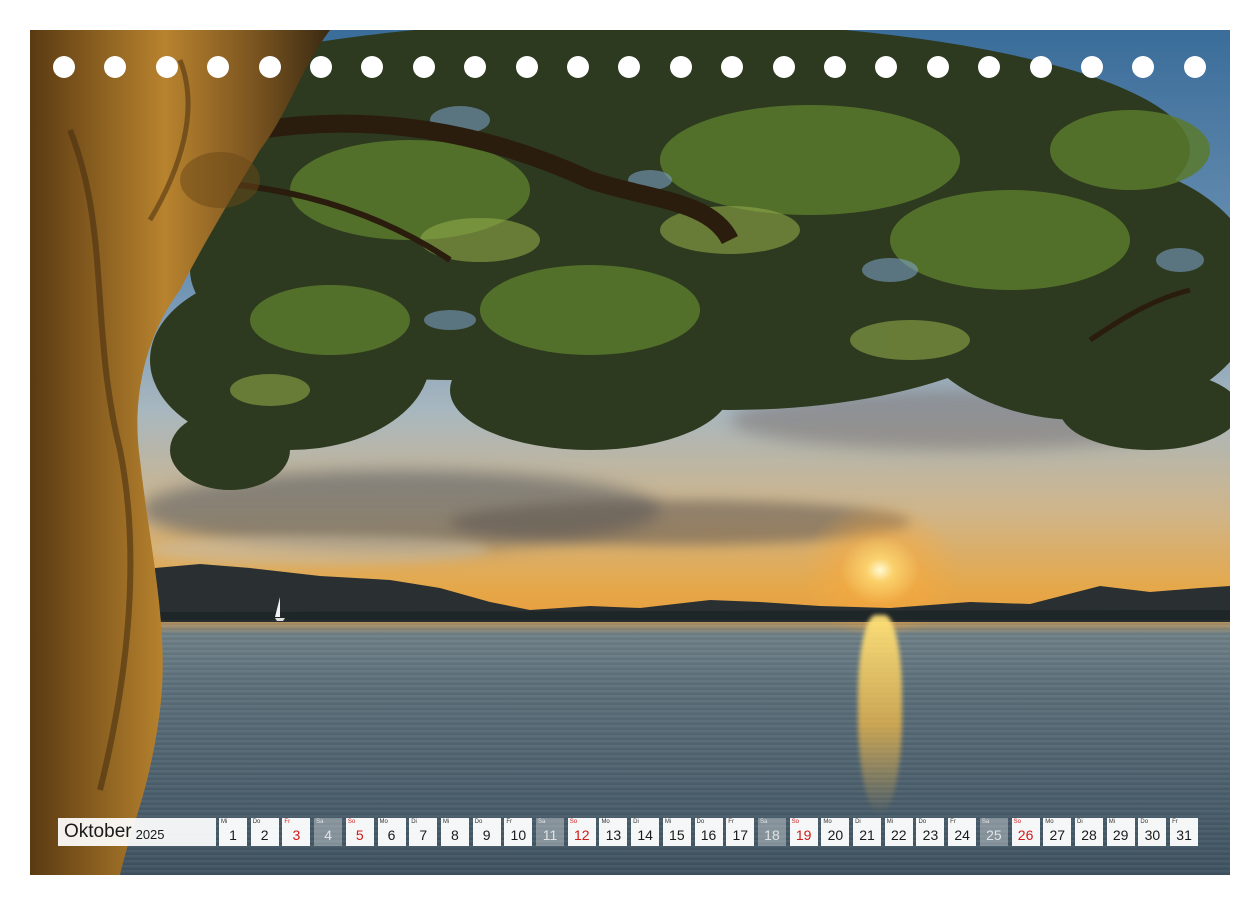 This screenshot has width=1260, height=905. I want to click on day-cell: Fr 31, so click(1184, 832).